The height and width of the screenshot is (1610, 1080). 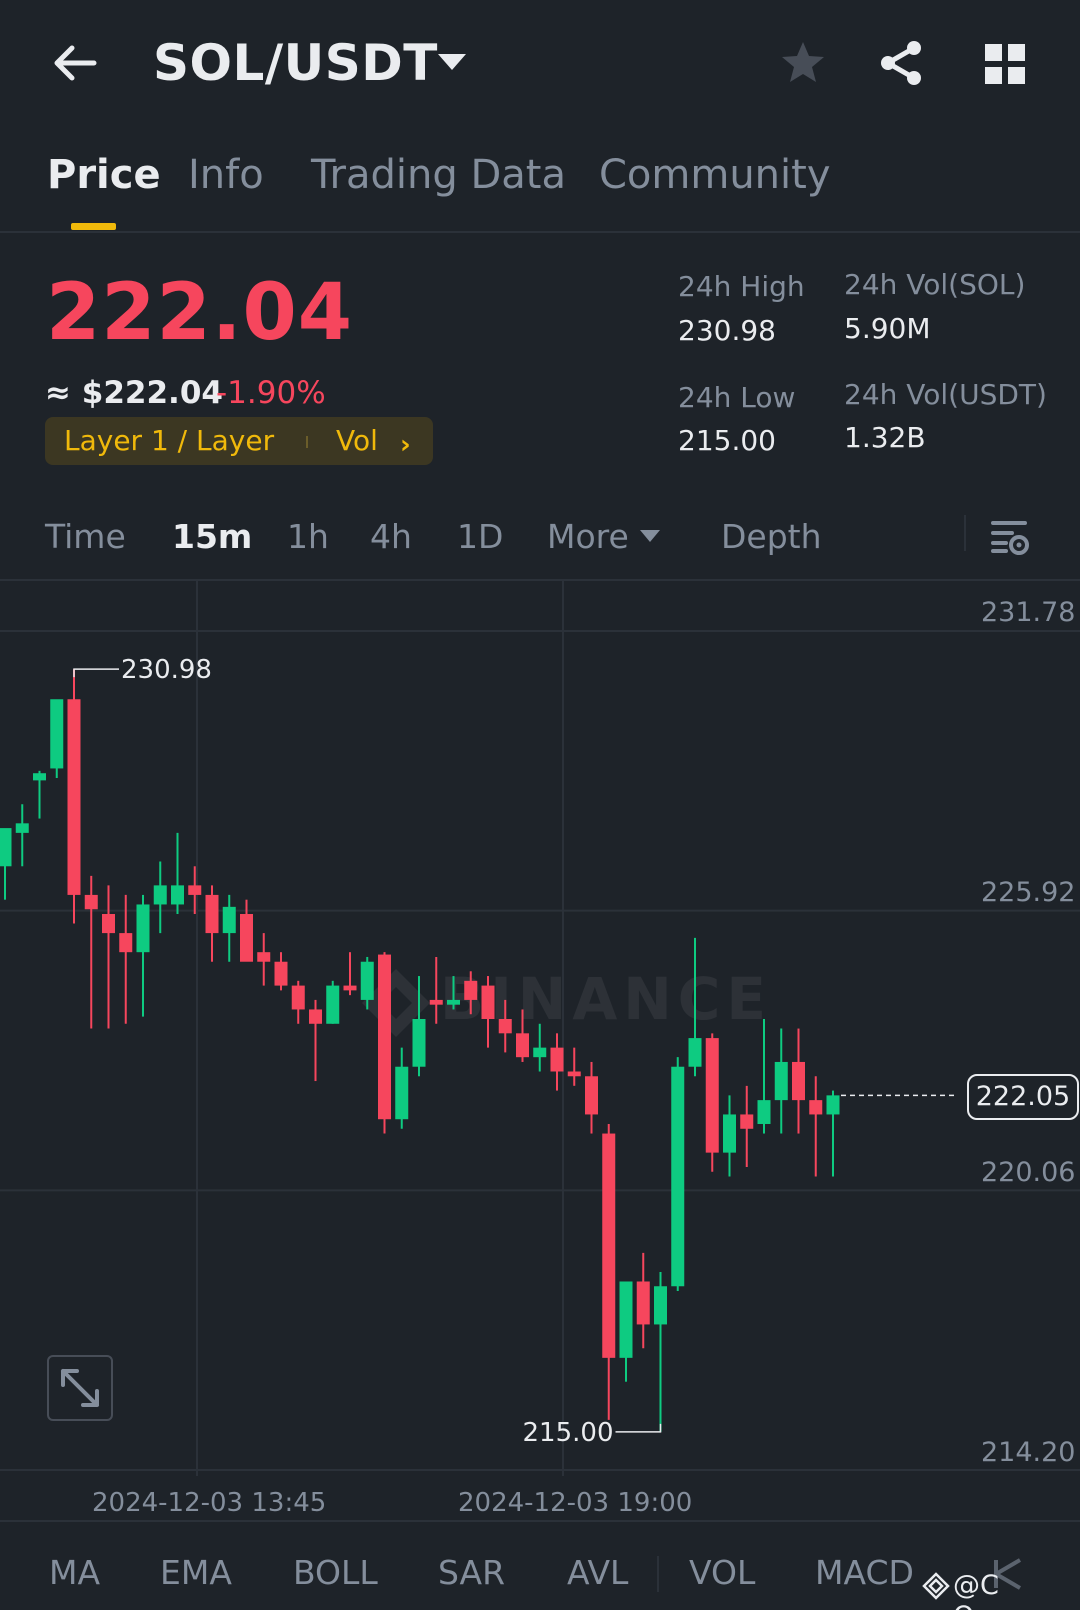 I want to click on chart-settings-icon, so click(x=1010, y=537).